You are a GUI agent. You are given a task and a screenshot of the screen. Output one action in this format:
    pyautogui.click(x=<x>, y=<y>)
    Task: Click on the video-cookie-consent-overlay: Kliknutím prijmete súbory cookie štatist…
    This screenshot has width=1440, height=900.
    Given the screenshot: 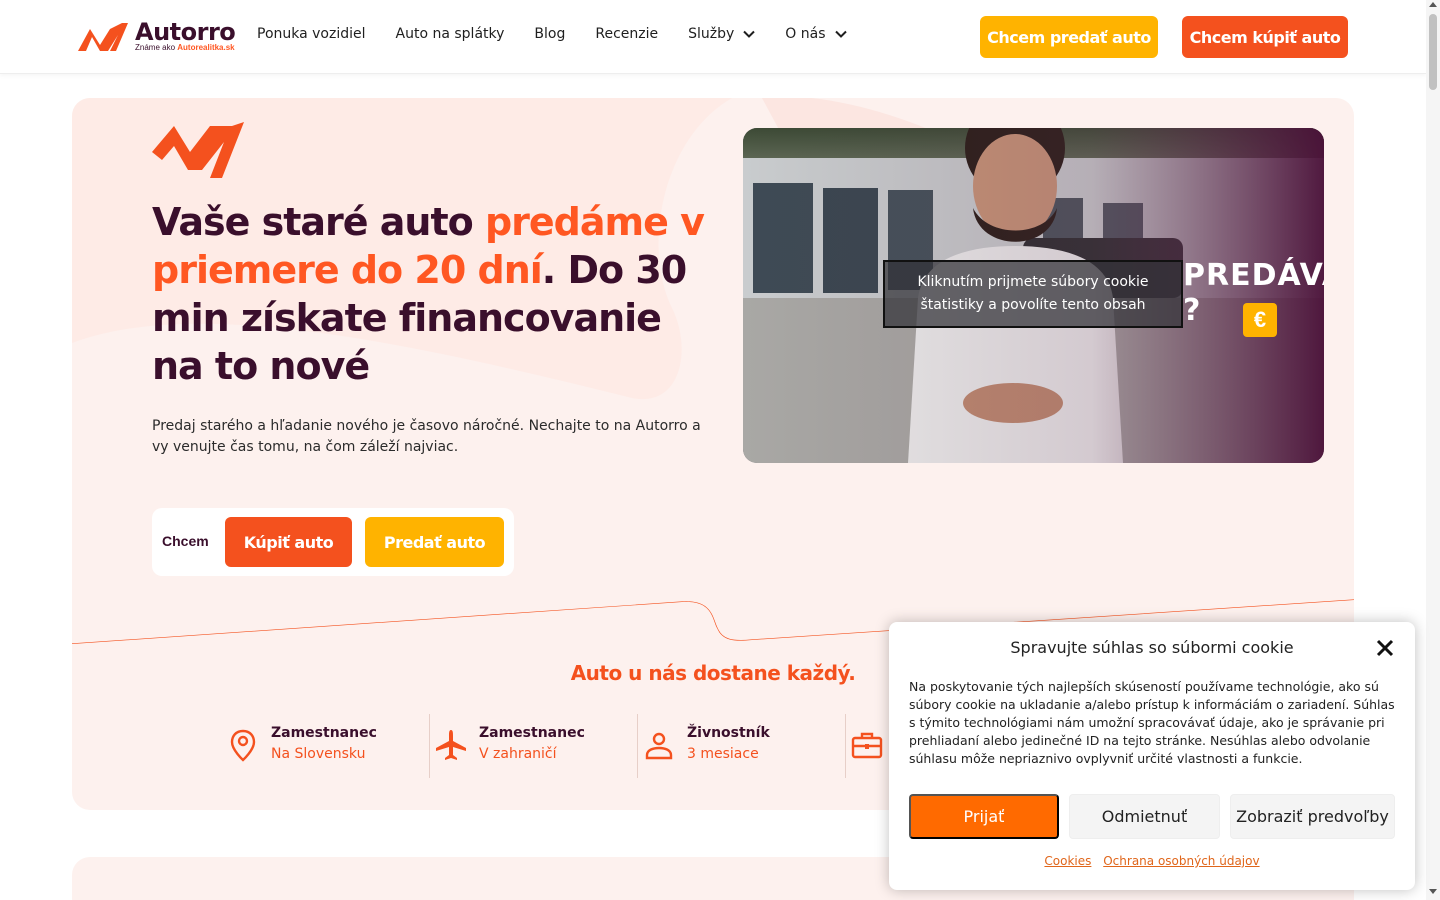 What is the action you would take?
    pyautogui.click(x=1033, y=294)
    